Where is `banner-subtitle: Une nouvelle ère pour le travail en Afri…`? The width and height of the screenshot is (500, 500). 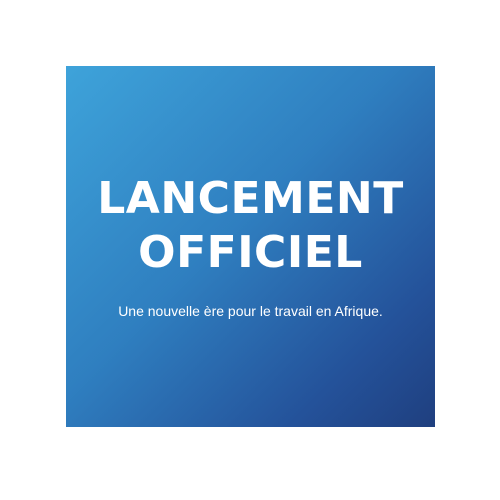
banner-subtitle: Une nouvelle ère pour le travail en Afri… is located at coordinates (250, 311).